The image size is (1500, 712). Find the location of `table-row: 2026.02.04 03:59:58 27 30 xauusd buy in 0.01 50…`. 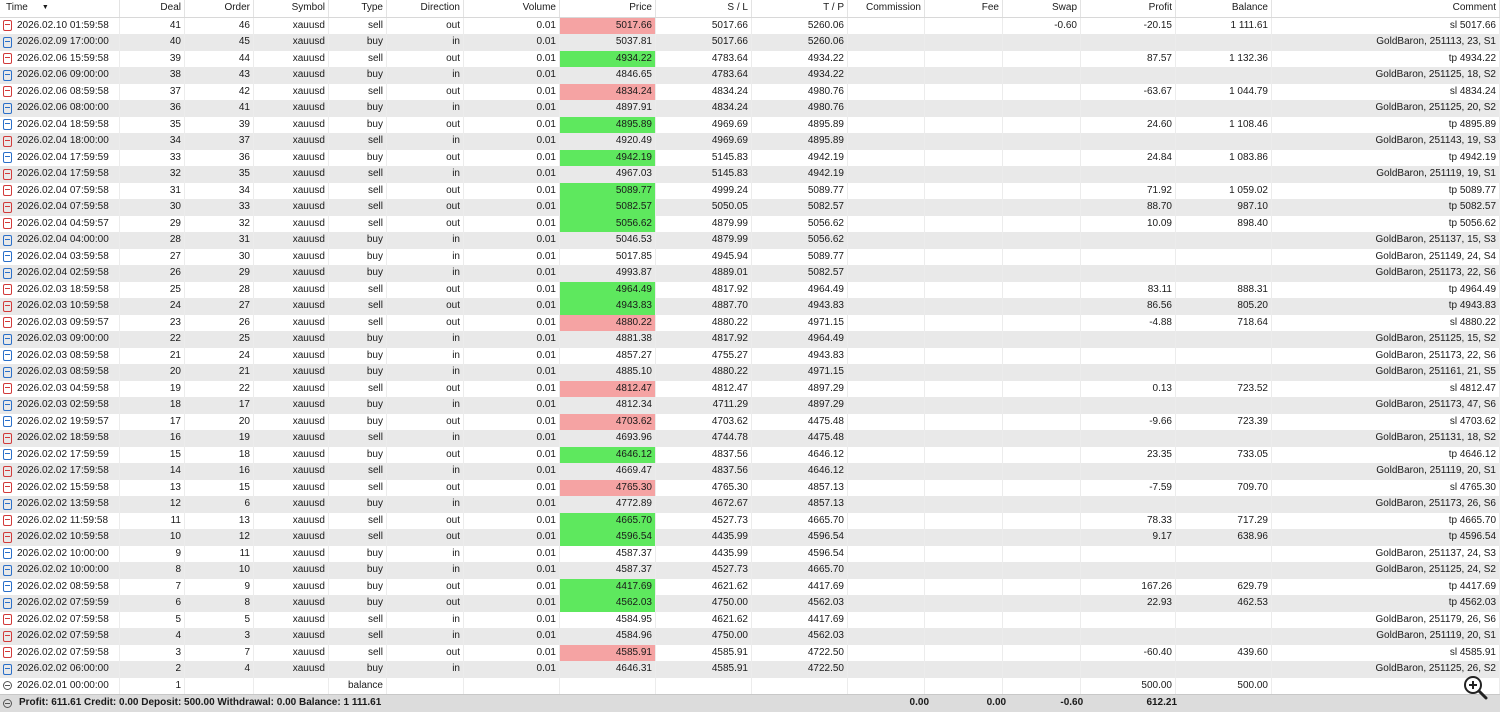

table-row: 2026.02.04 03:59:58 27 30 xauusd buy in 0.01 50… is located at coordinates (750, 256).